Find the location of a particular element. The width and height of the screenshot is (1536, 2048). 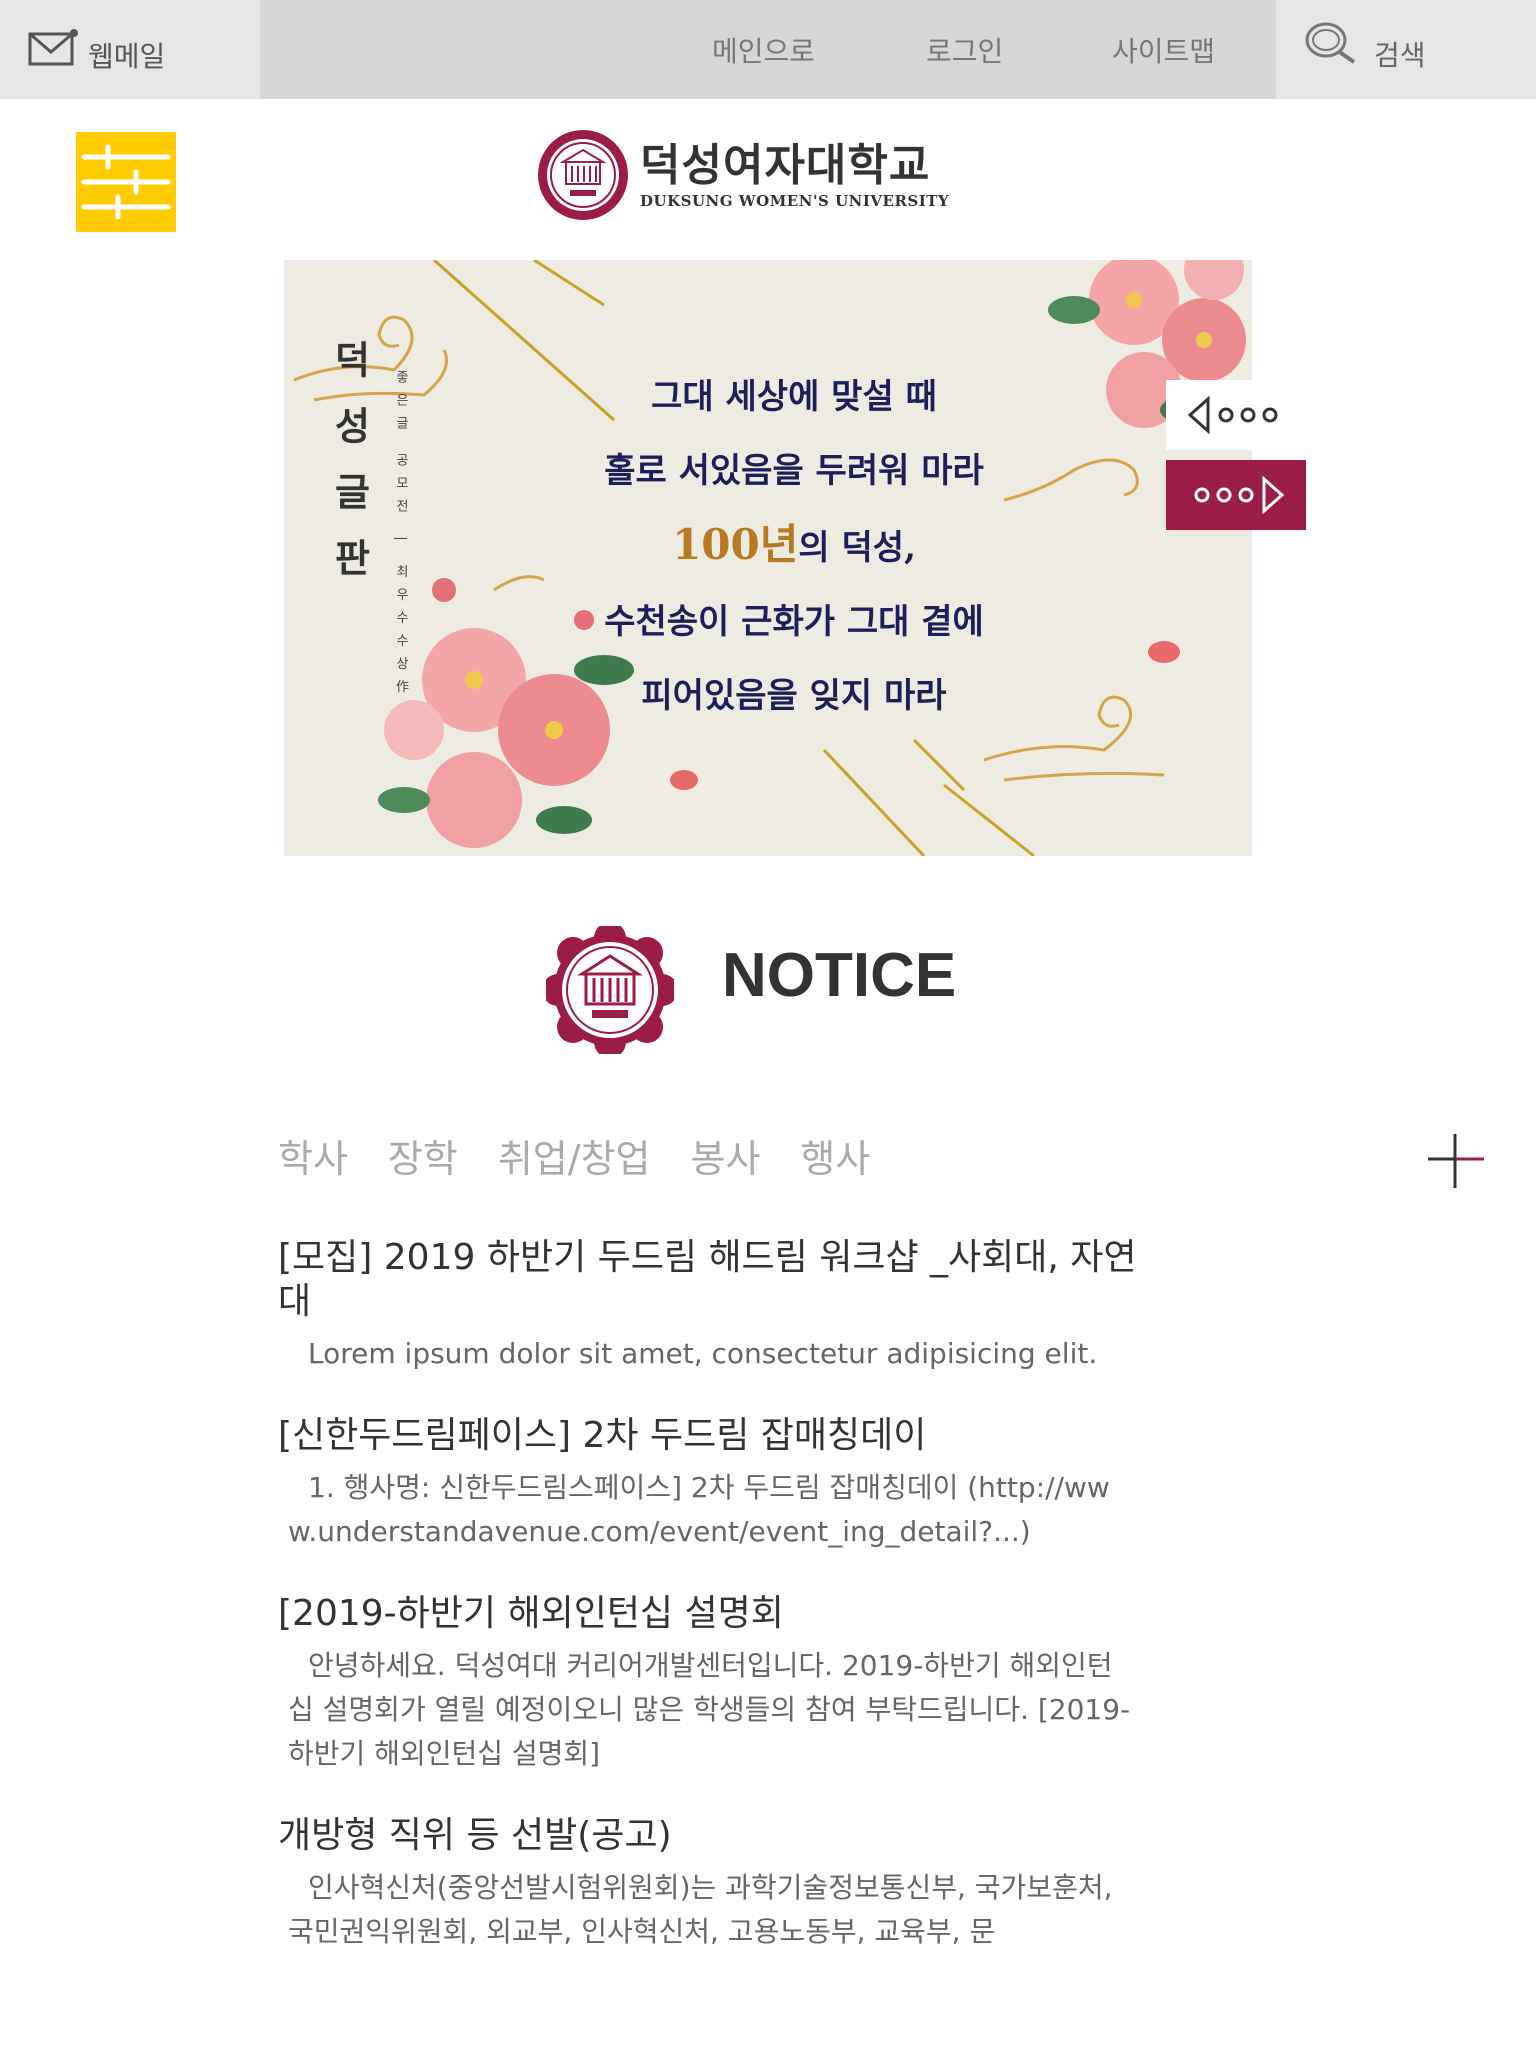

nav-sitemap-link: 사이트맵 is located at coordinates (1163, 50).